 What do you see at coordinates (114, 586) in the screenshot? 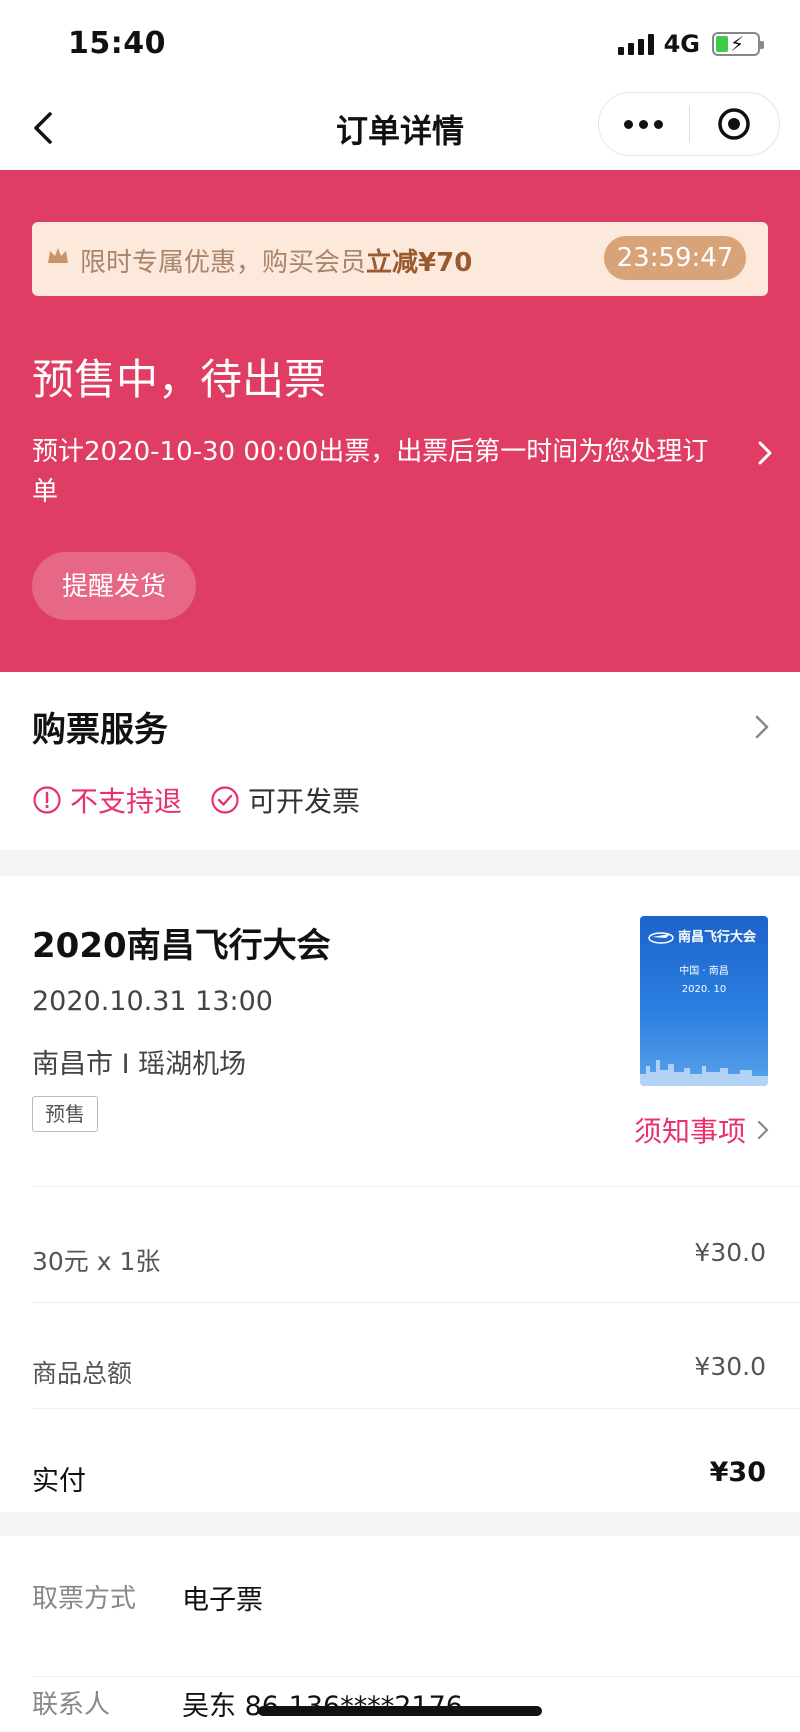
I see `remind-shipping-button: 提醒发货` at bounding box center [114, 586].